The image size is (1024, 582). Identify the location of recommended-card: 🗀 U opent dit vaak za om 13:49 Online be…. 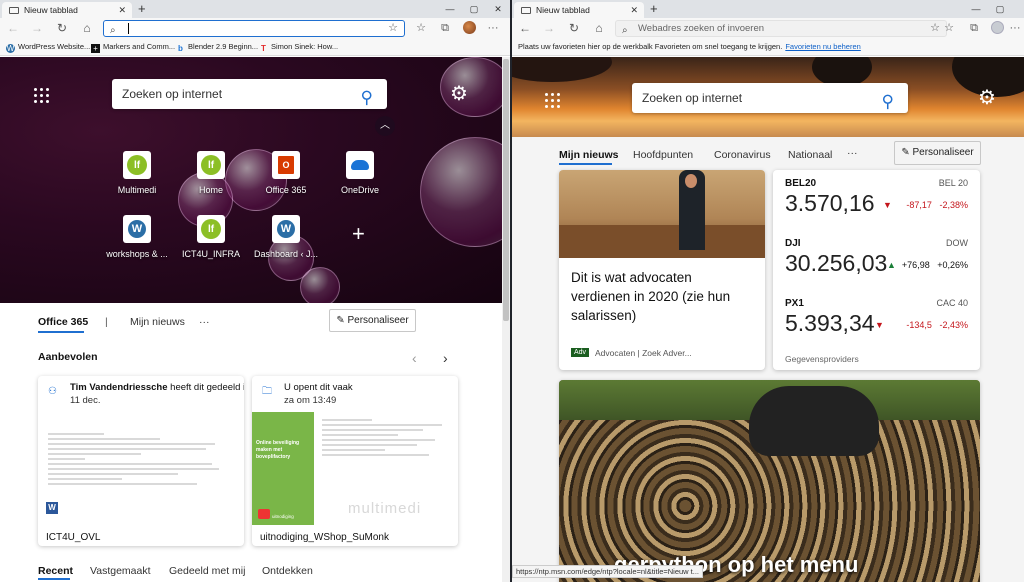
(355, 461).